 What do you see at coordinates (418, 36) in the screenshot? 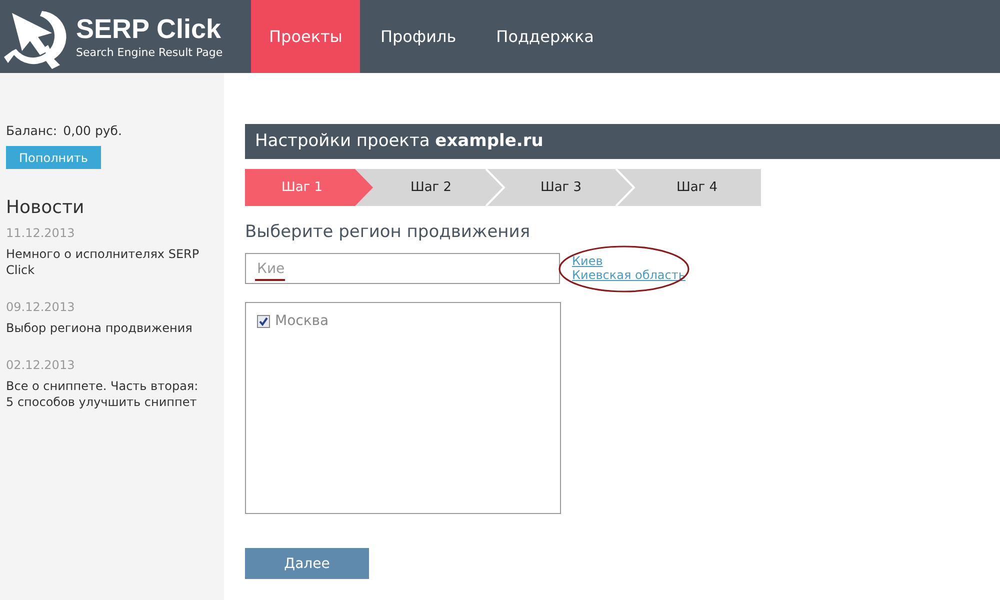
I see `nav-tab: Профиль` at bounding box center [418, 36].